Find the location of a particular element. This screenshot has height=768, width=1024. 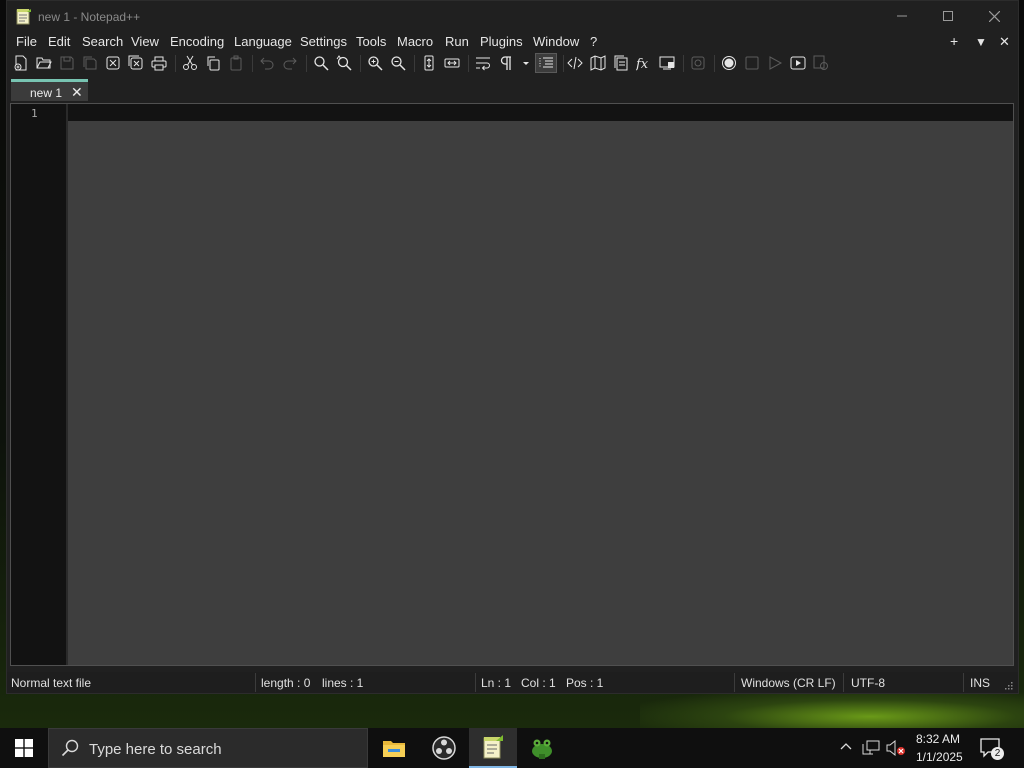

maximize-icon is located at coordinates (948, 16).